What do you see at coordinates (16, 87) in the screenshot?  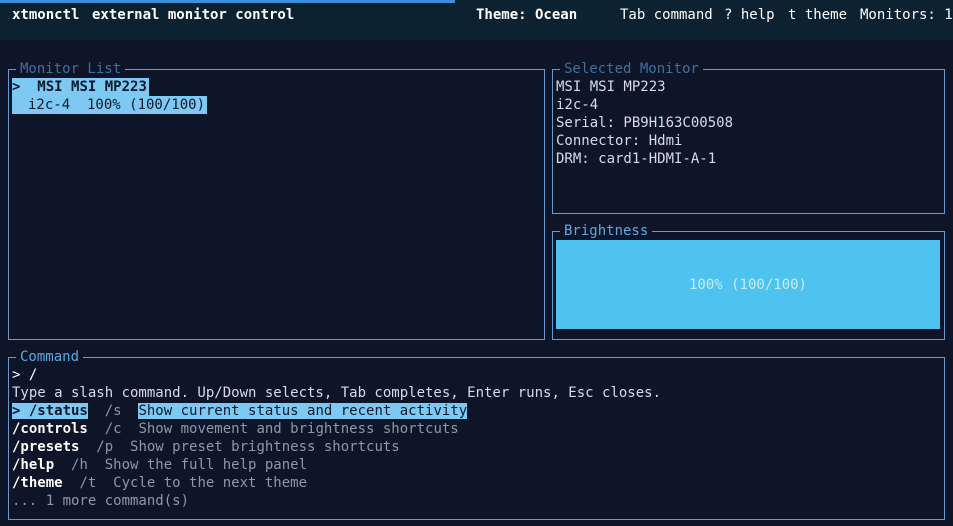 I see `selection-marker: >` at bounding box center [16, 87].